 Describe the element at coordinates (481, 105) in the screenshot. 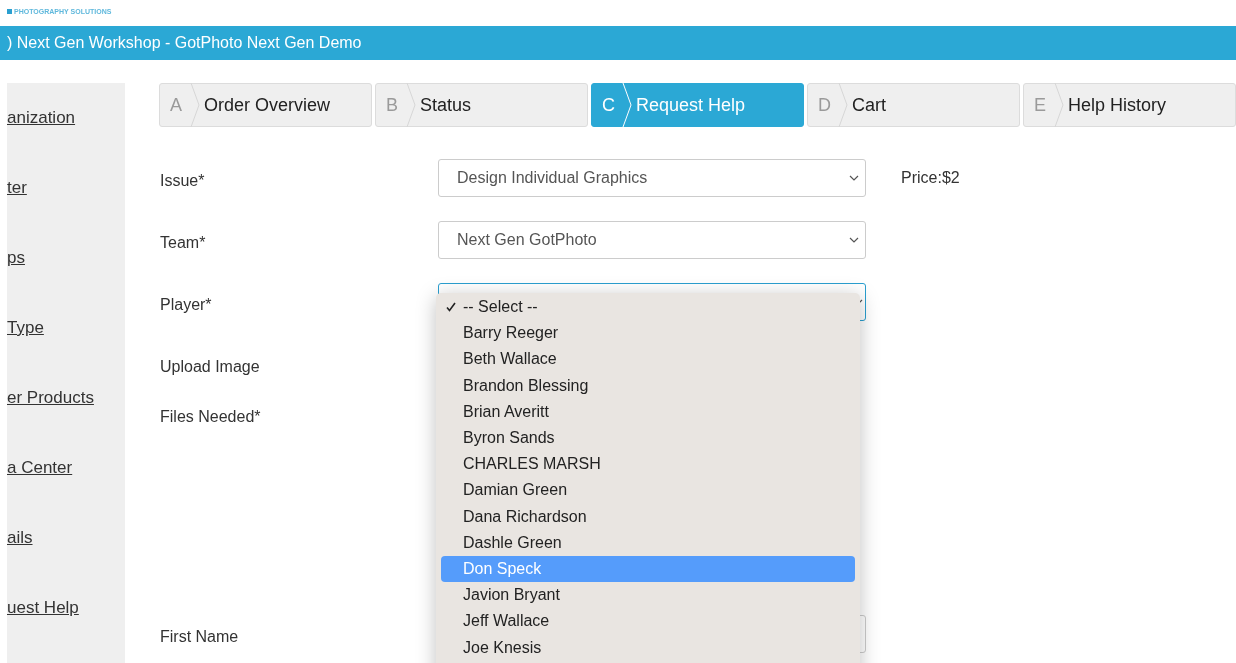

I see `step-tab: B Status` at that location.